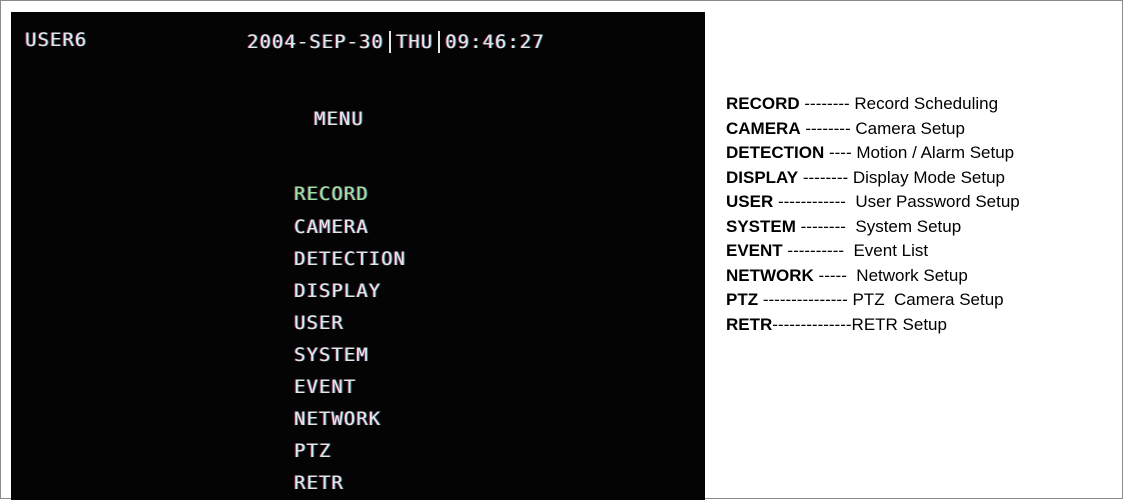 This screenshot has width=1123, height=500. What do you see at coordinates (899, 103) in the screenshot?
I see `legend-description: -------- Record Scheduling` at bounding box center [899, 103].